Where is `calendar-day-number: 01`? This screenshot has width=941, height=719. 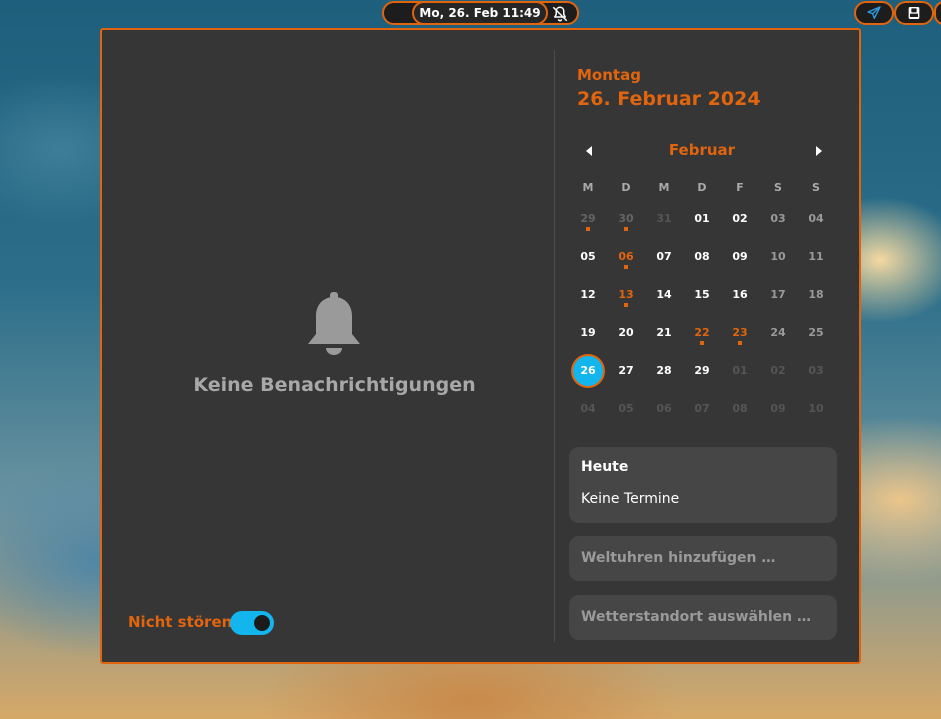 calendar-day-number: 01 is located at coordinates (702, 218).